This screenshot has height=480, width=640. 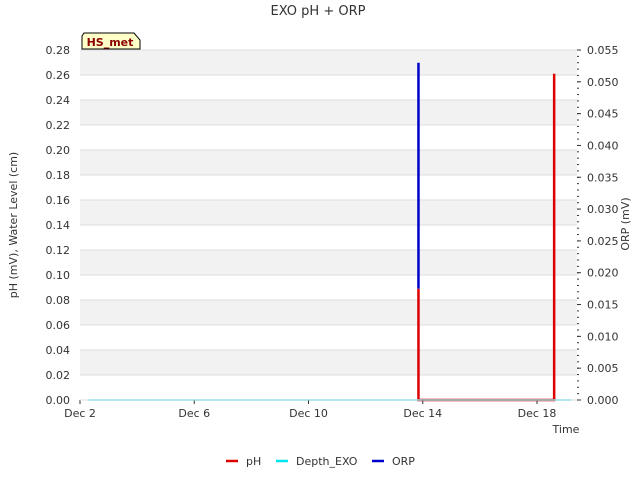 I want to click on y-right-tick-label: 0.025, so click(x=603, y=241).